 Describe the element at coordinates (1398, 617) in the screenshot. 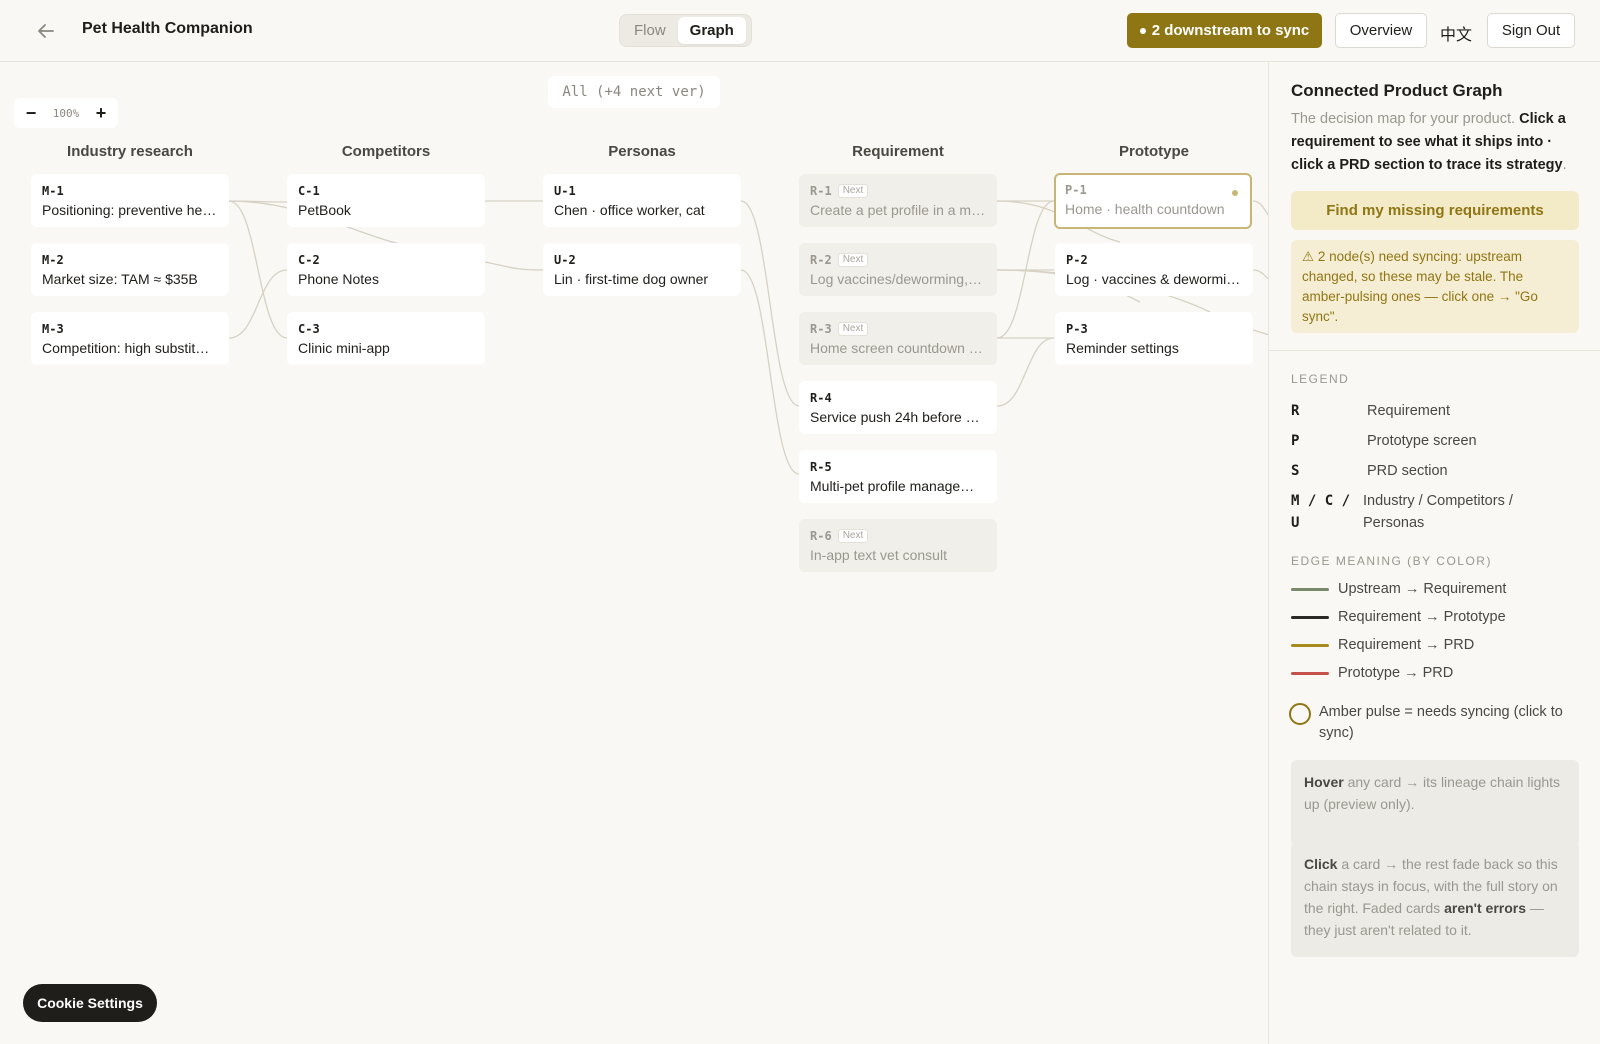

I see `edge-legend-item: Requirement → Prototype` at that location.